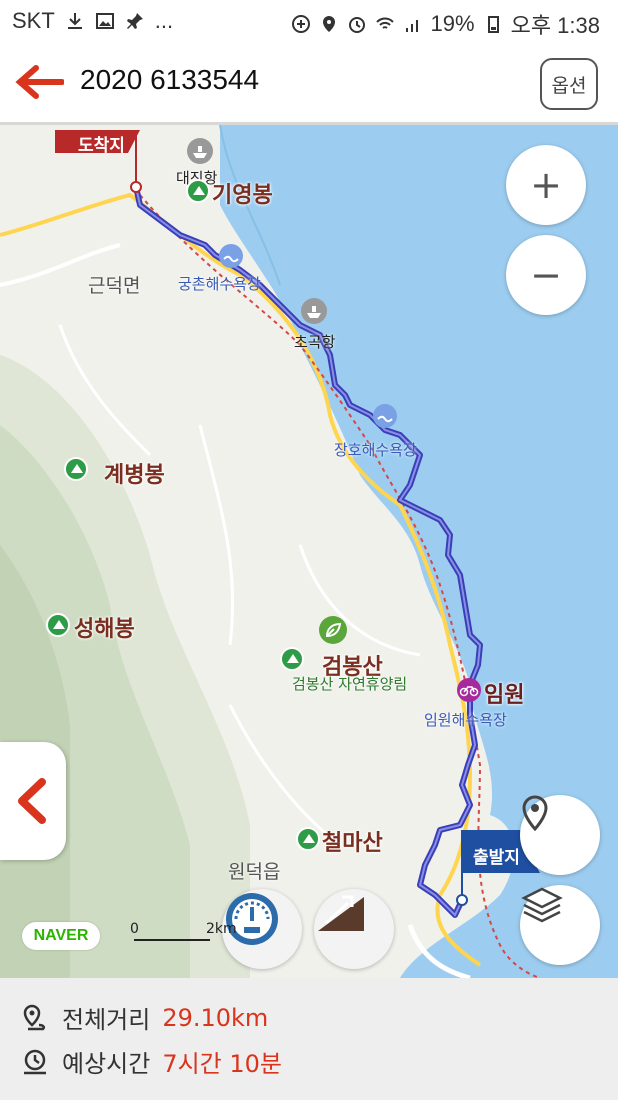 The image size is (618, 1100). Describe the element at coordinates (535, 813) in the screenshot. I see `map-pin-icon` at that location.